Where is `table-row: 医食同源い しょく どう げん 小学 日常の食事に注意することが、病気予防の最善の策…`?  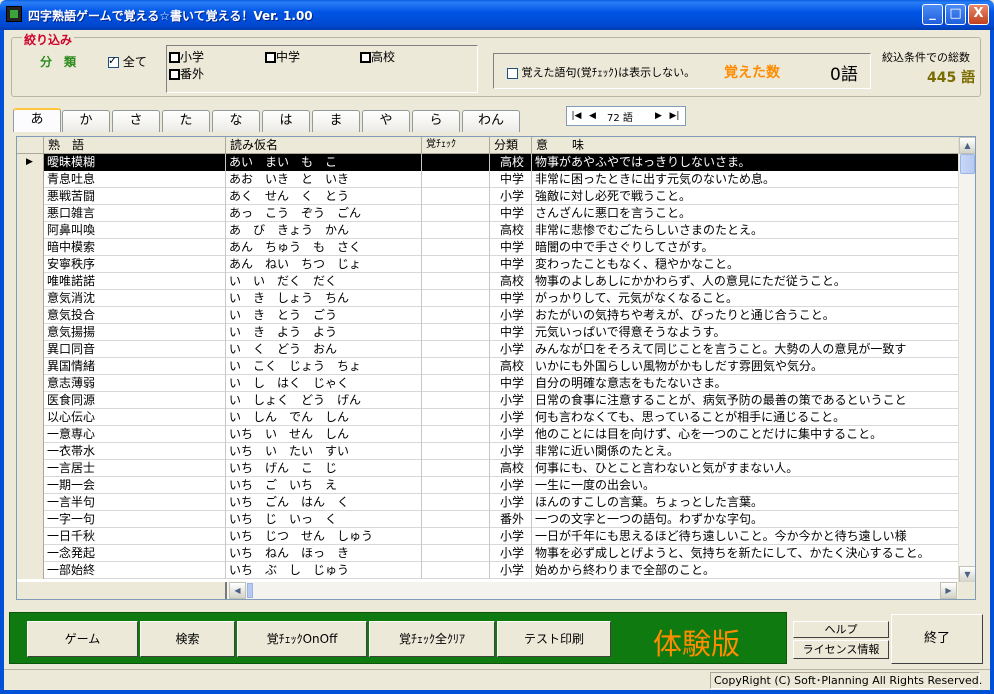
table-row: 医食同源い しょく どう げん 小学 日常の食事に注意することが、病気予防の最善の策… is located at coordinates (488, 400).